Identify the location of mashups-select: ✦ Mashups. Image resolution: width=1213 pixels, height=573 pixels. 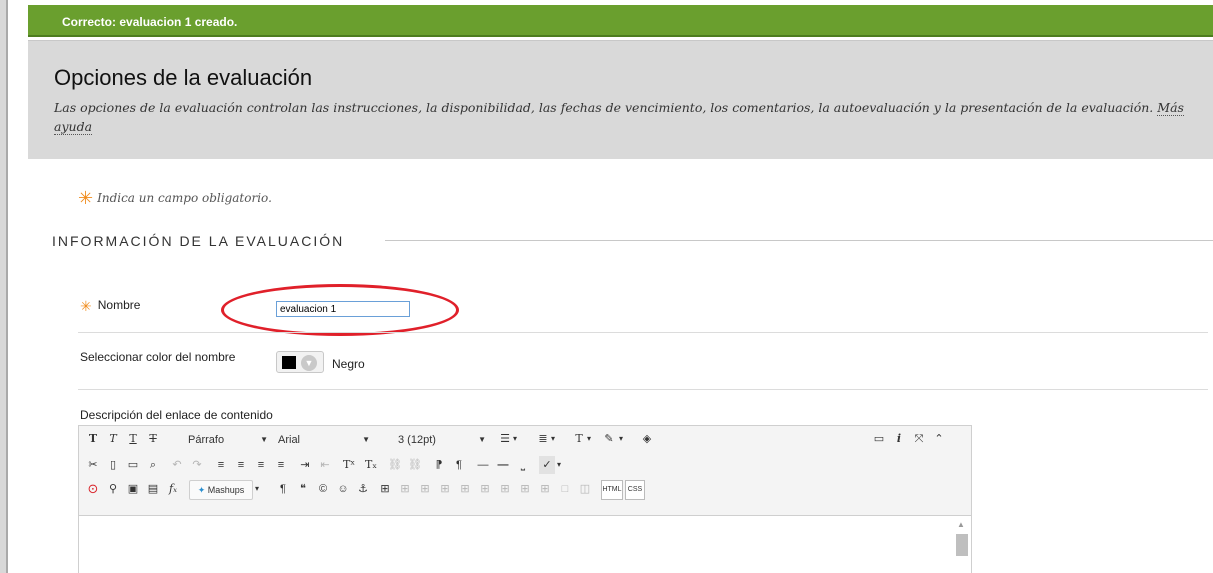
(221, 490).